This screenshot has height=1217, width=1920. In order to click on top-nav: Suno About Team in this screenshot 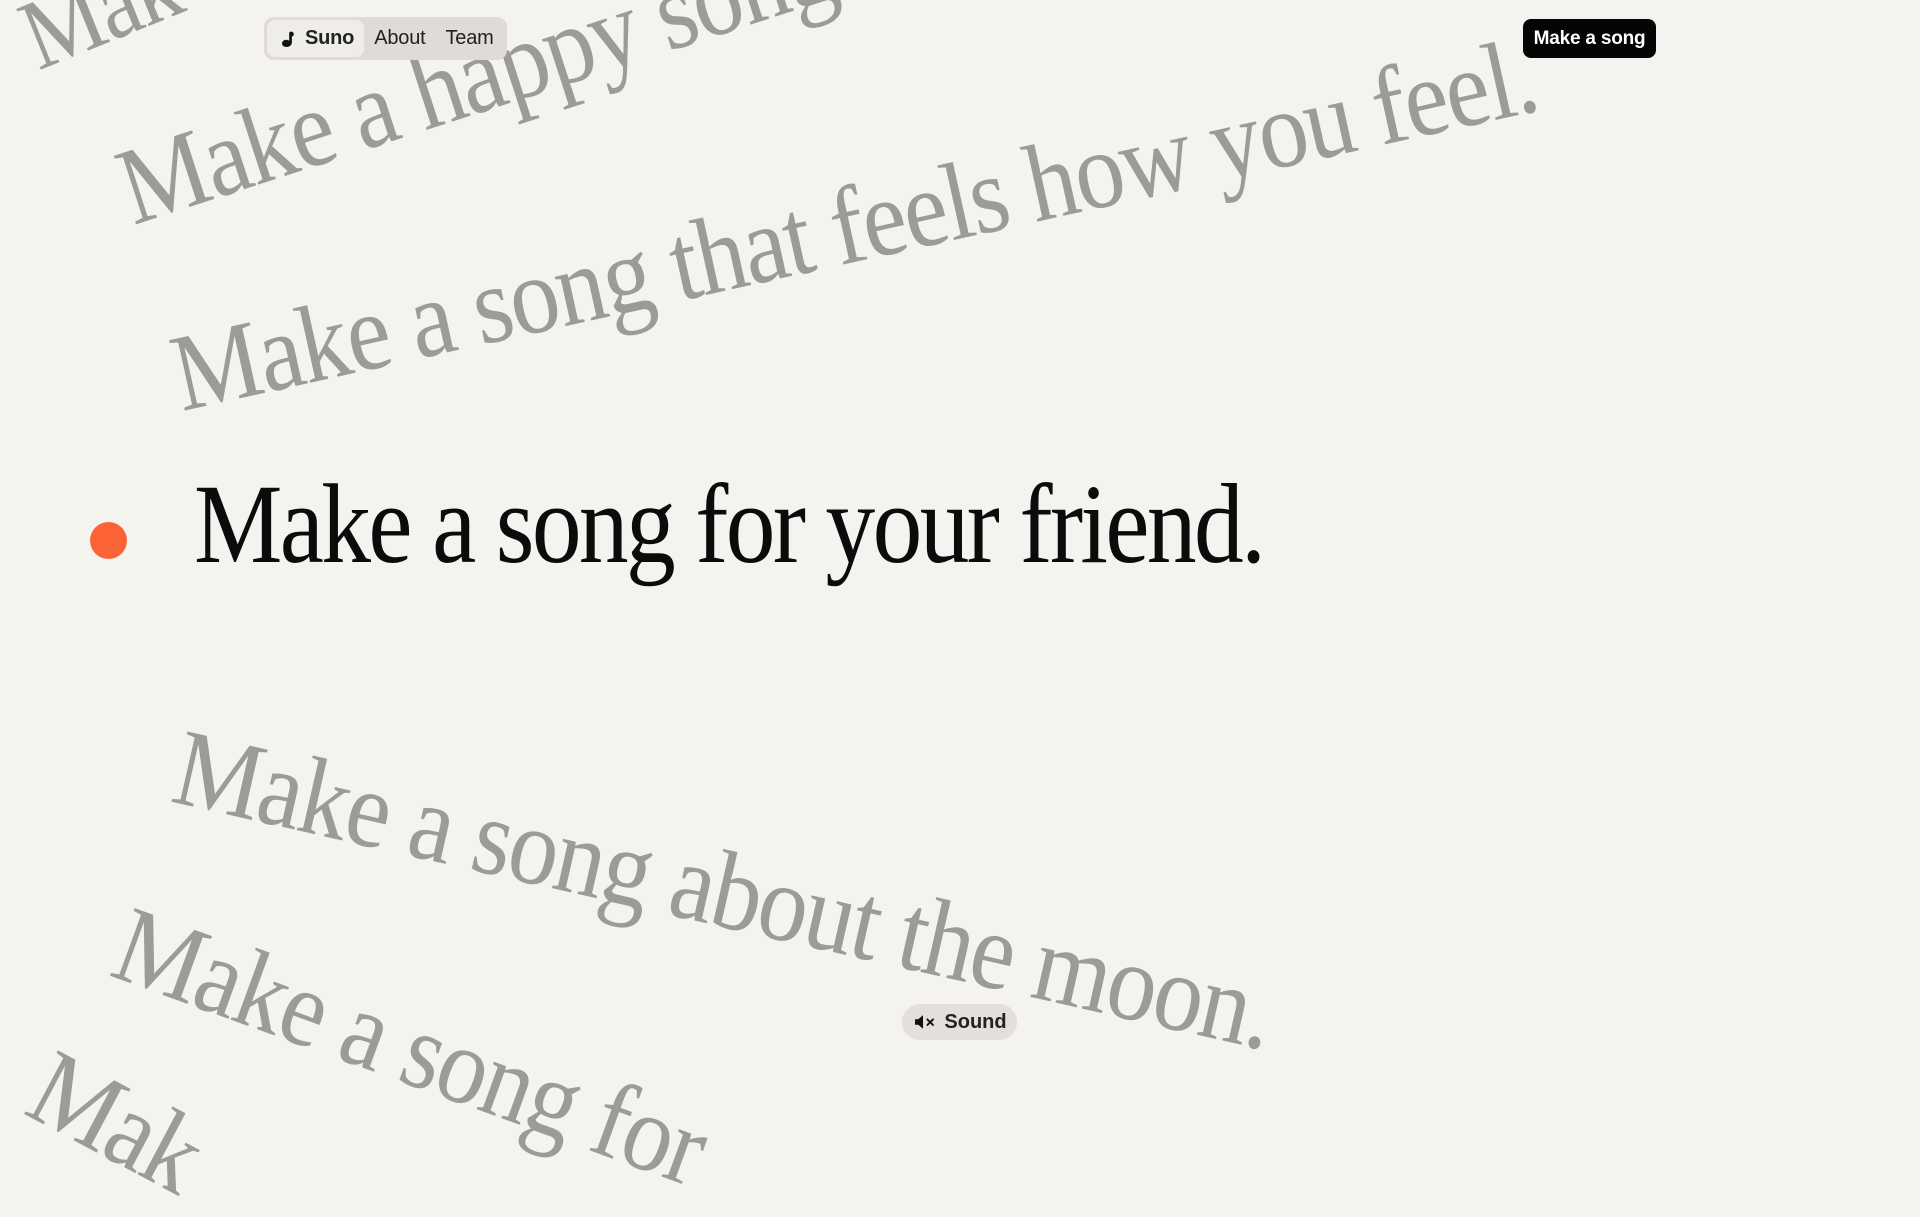, I will do `click(385, 38)`.